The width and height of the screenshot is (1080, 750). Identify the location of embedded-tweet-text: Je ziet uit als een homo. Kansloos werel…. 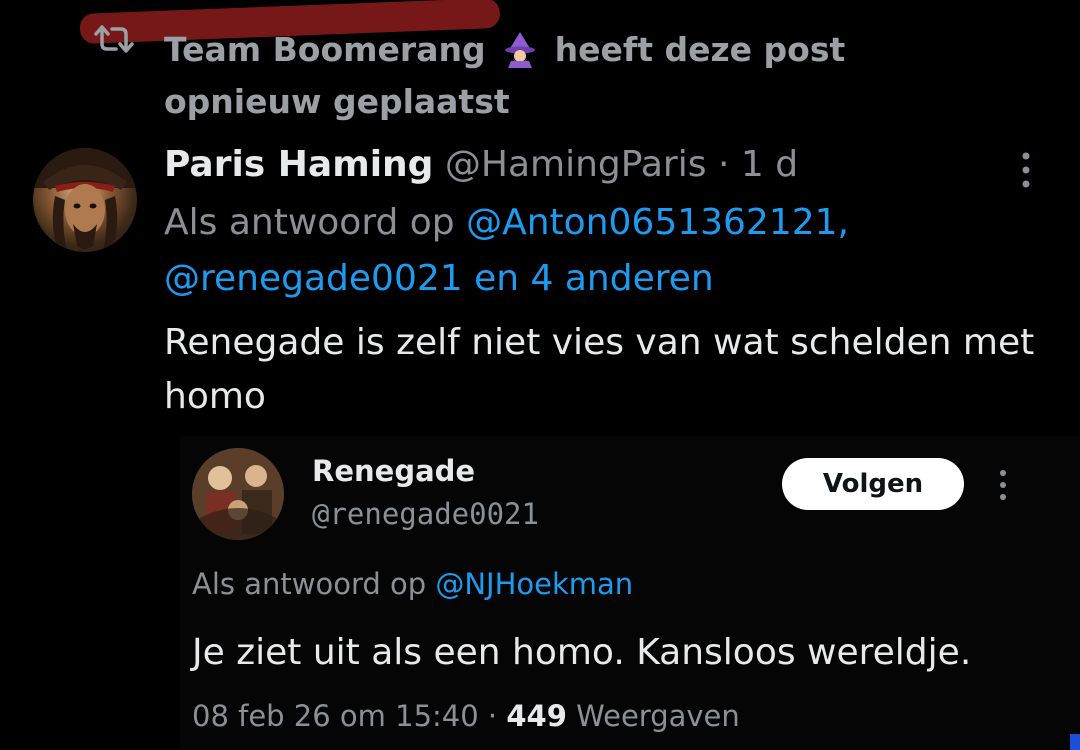
(582, 652).